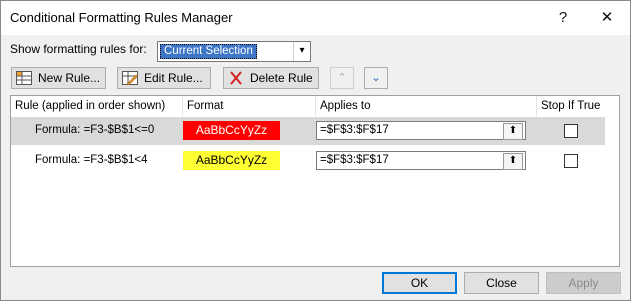 The image size is (631, 301). Describe the element at coordinates (342, 78) in the screenshot. I see `move-up-button: ⌃` at that location.